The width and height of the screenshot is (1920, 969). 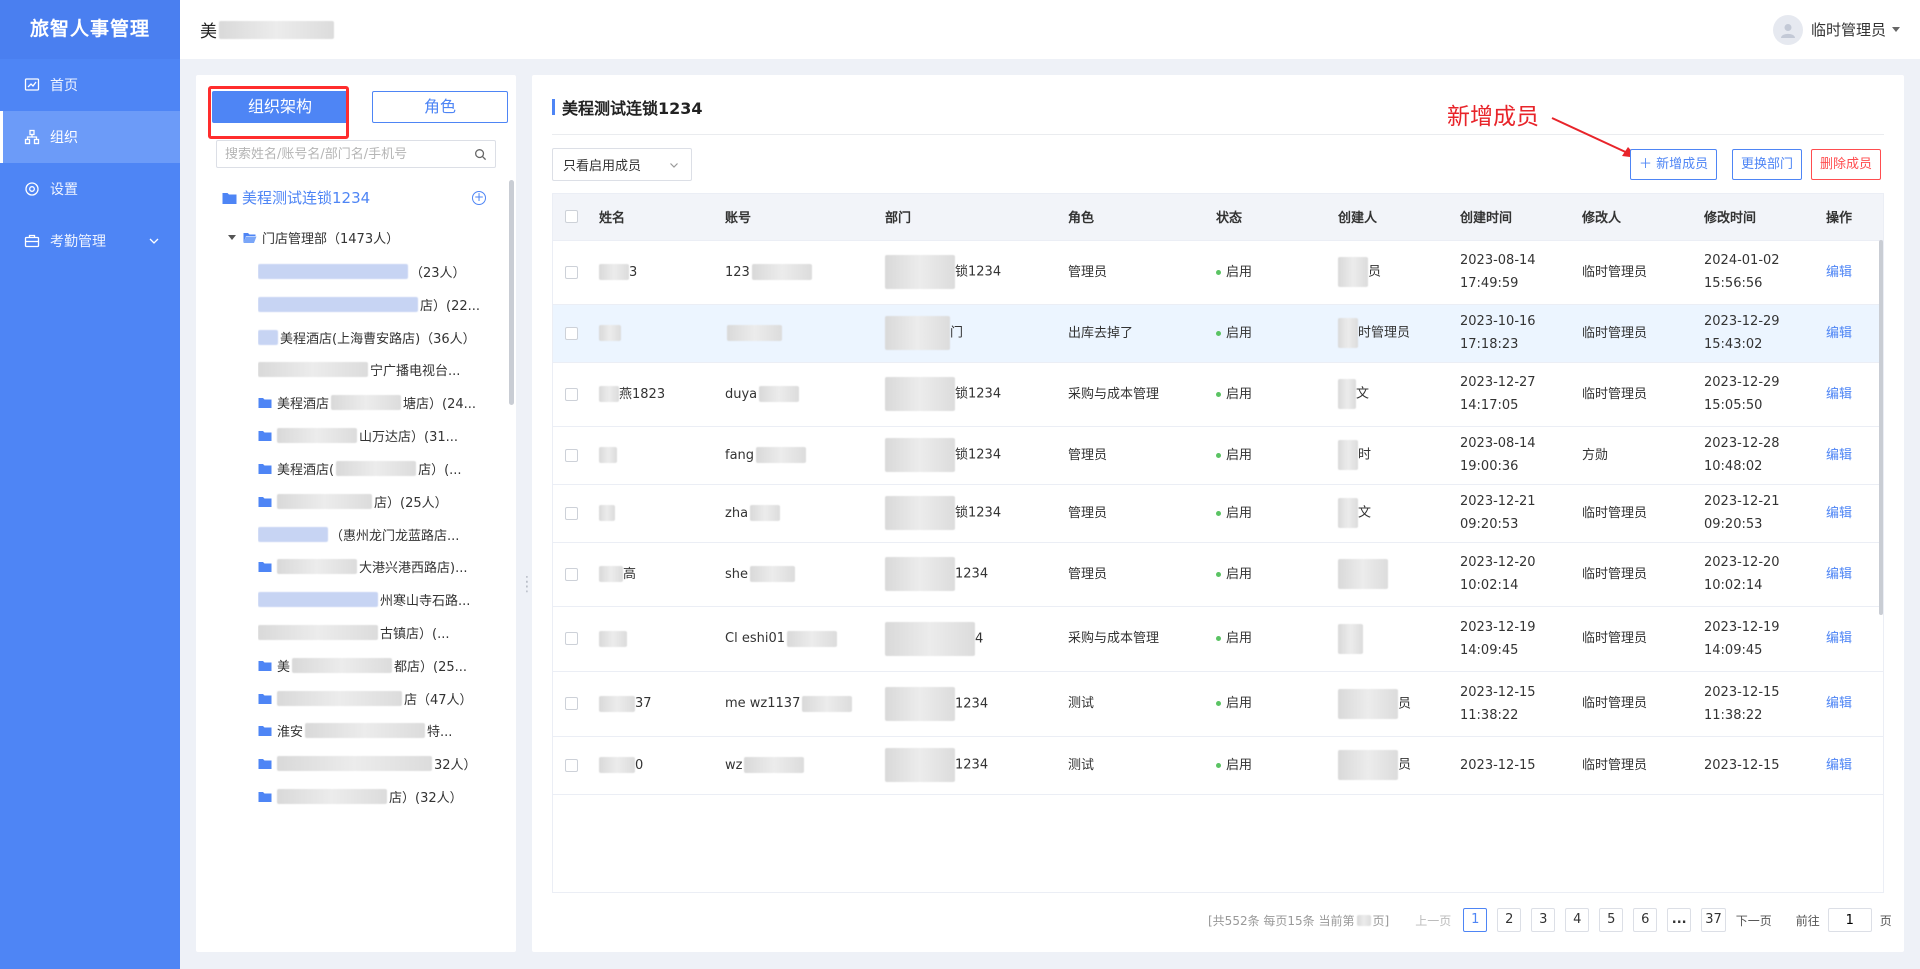 What do you see at coordinates (373, 337) in the screenshot?
I see `tree-leaf-3: 美程酒店(上海曹安路店)（36人）` at bounding box center [373, 337].